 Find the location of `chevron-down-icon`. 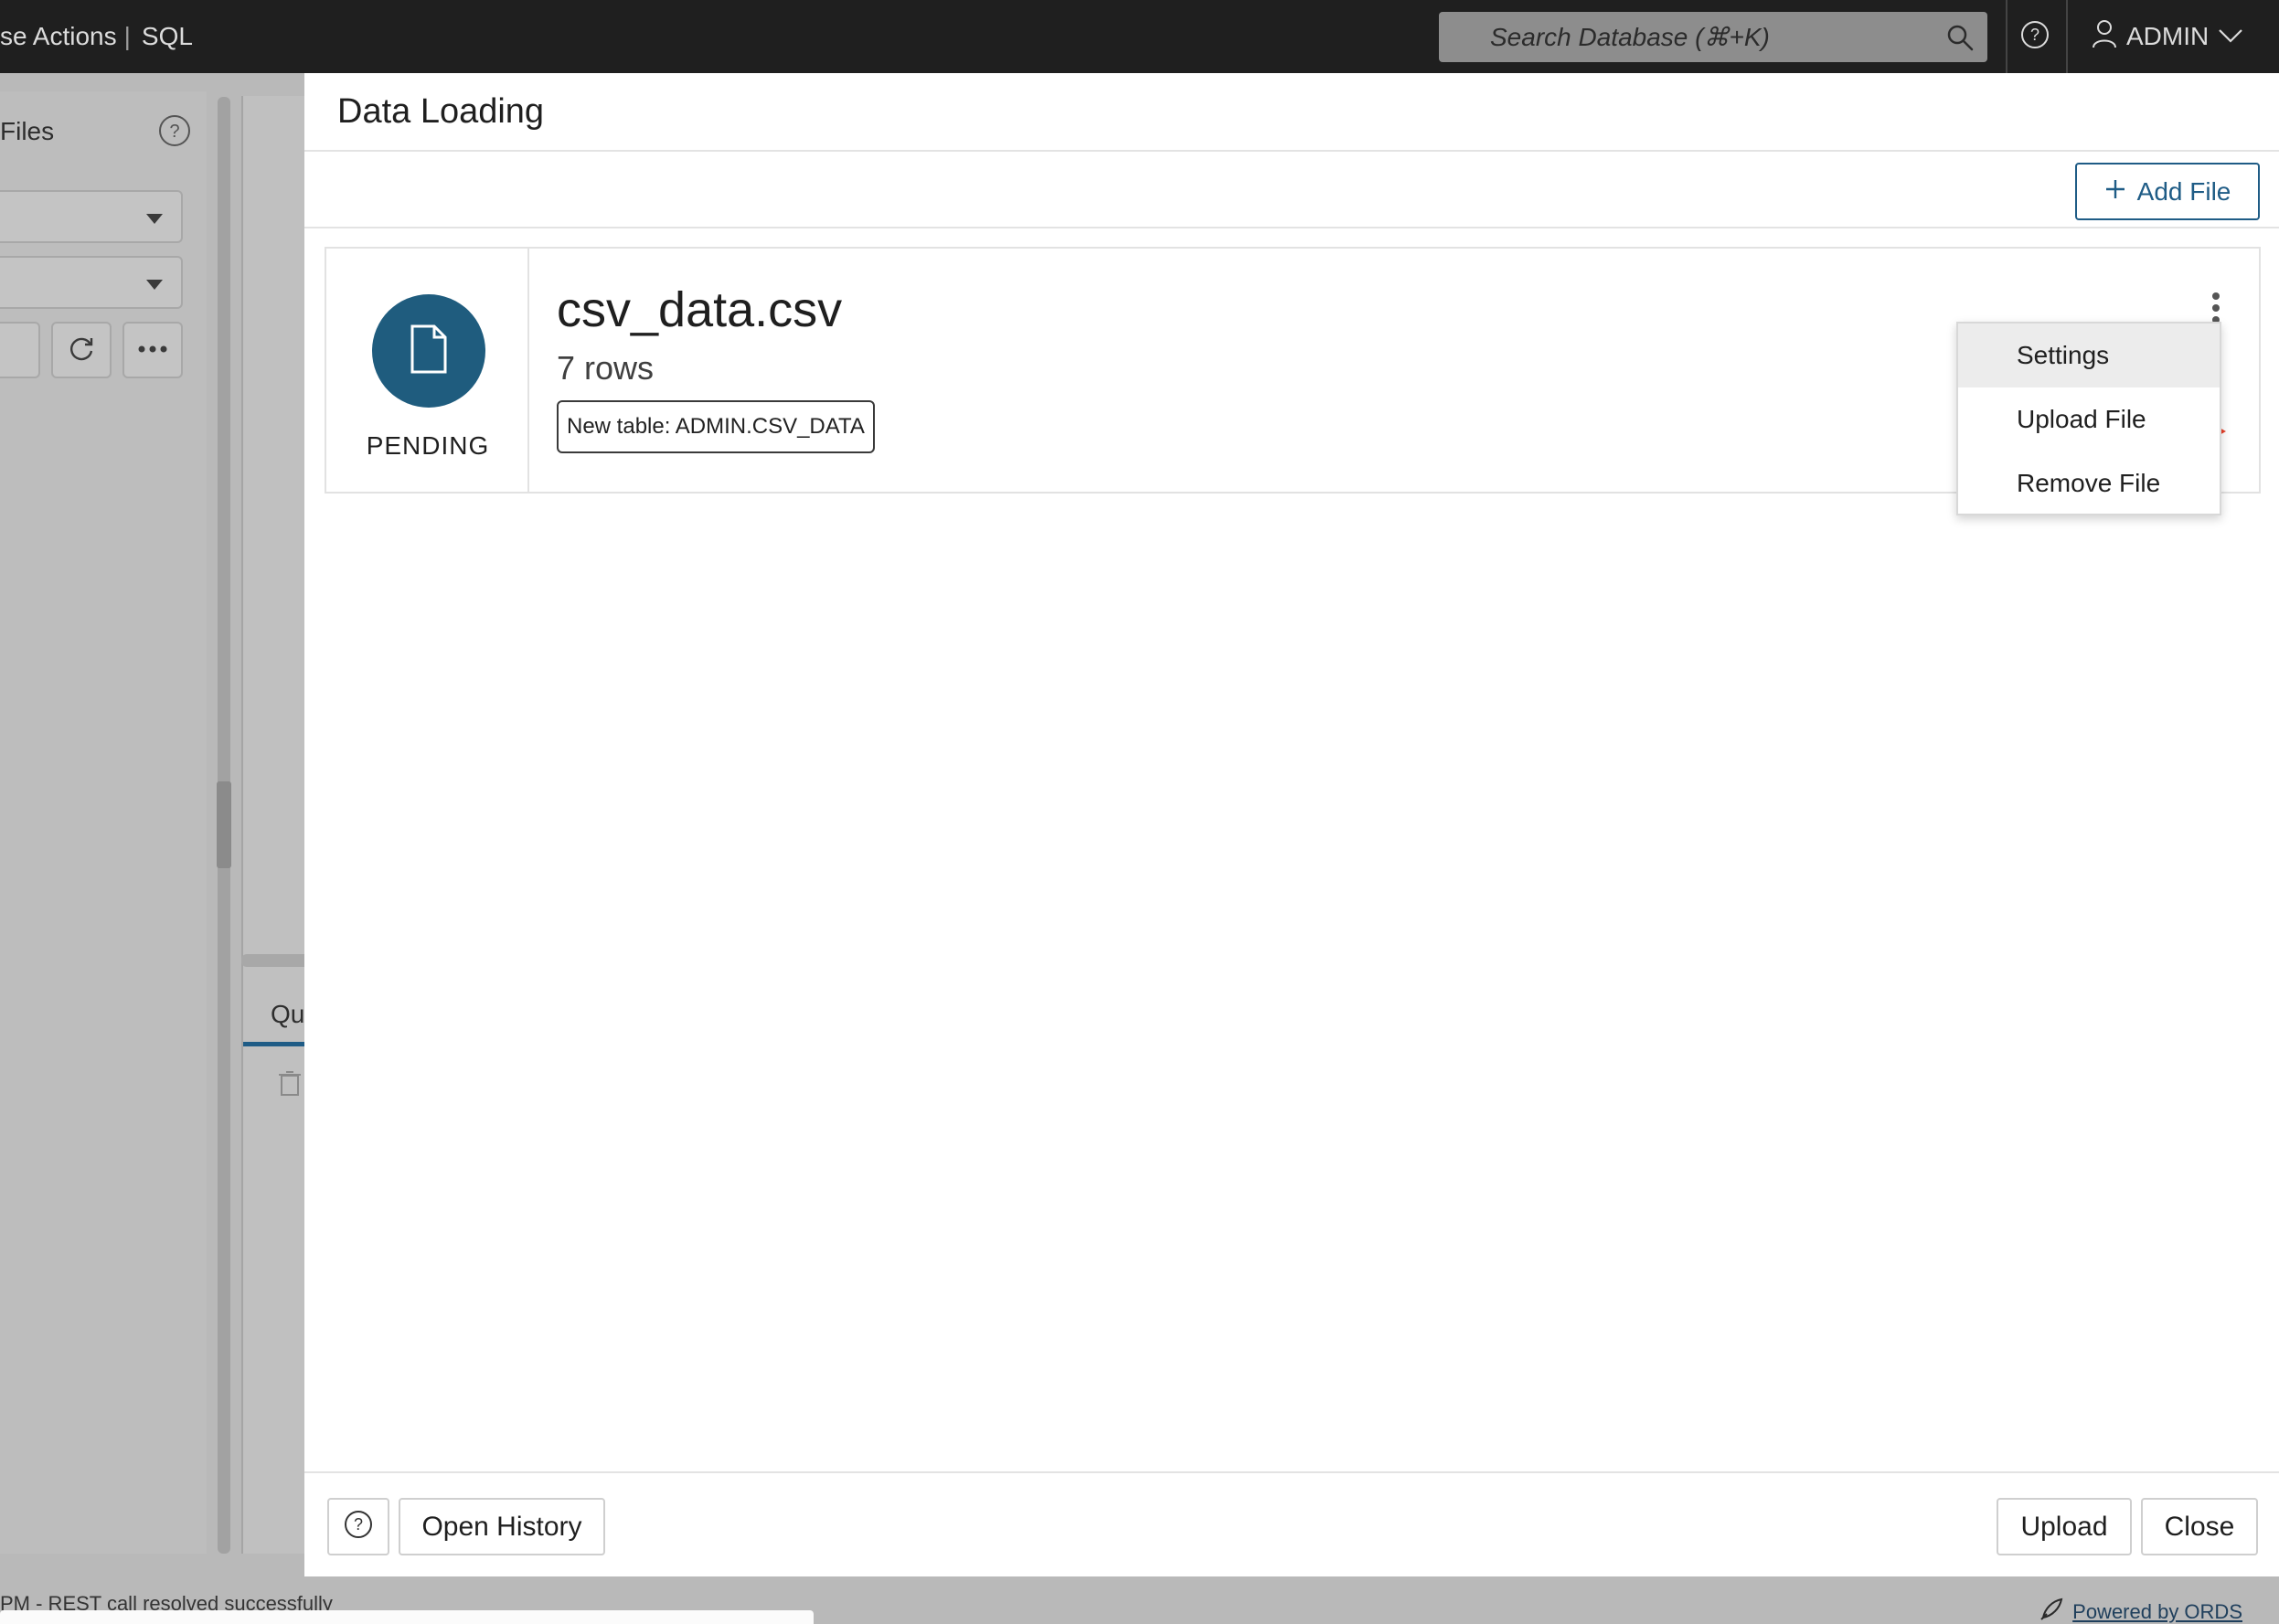

chevron-down-icon is located at coordinates (2230, 36).